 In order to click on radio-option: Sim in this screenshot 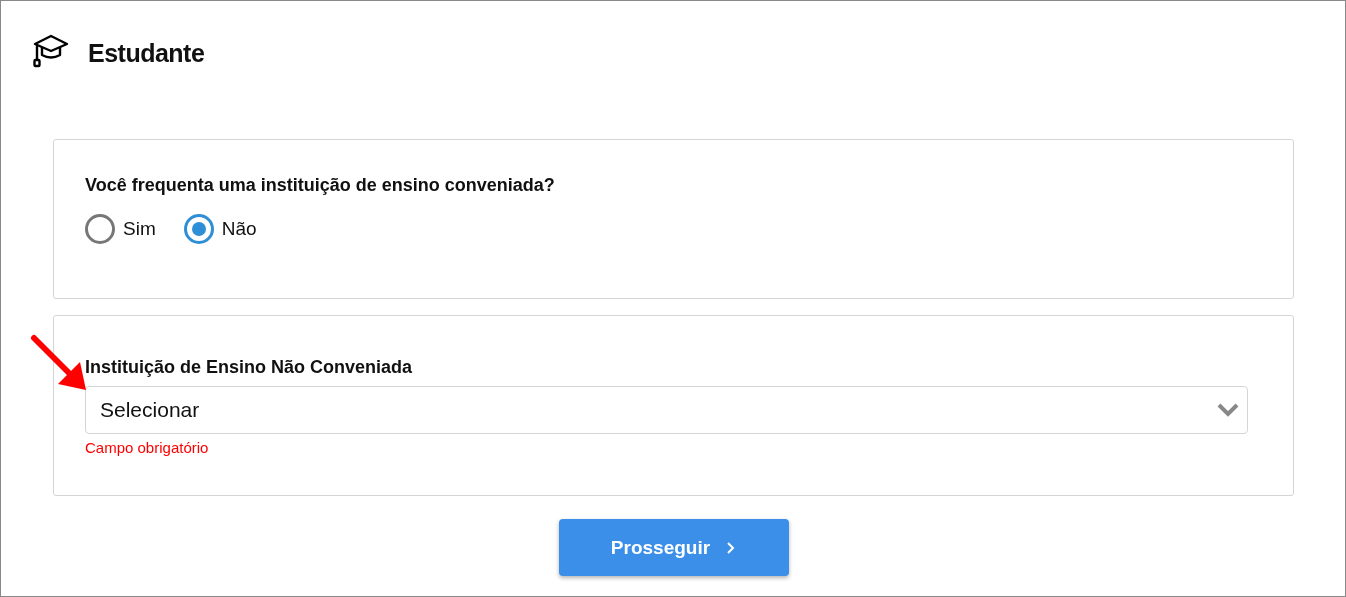, I will do `click(120, 229)`.